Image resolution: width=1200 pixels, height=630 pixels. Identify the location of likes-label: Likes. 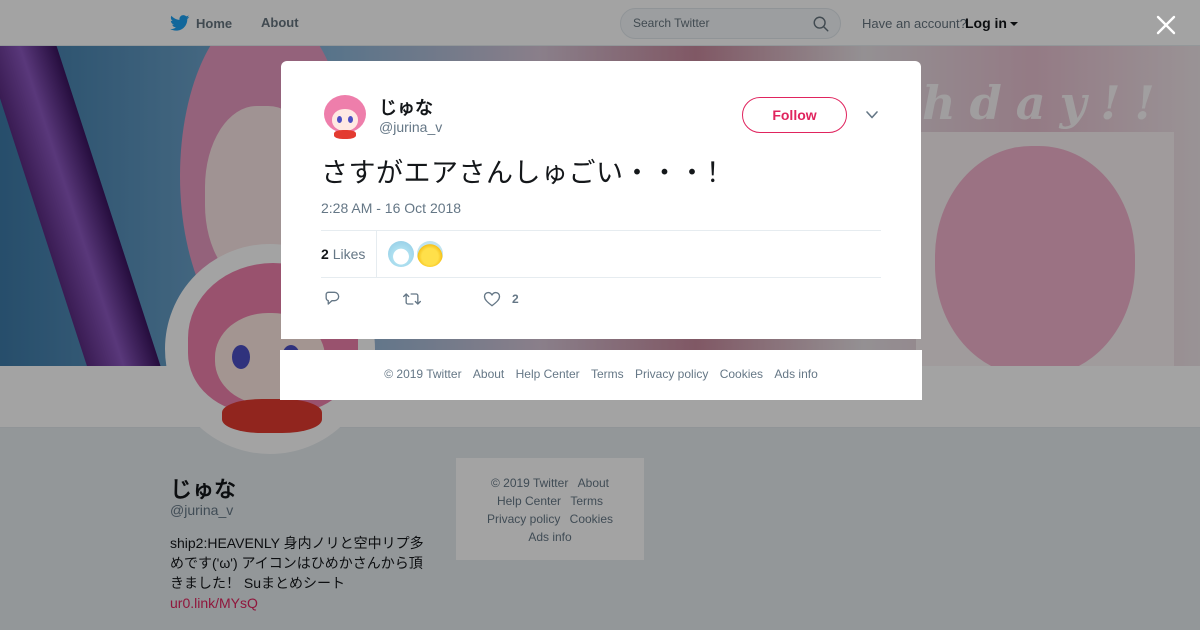
(349, 254).